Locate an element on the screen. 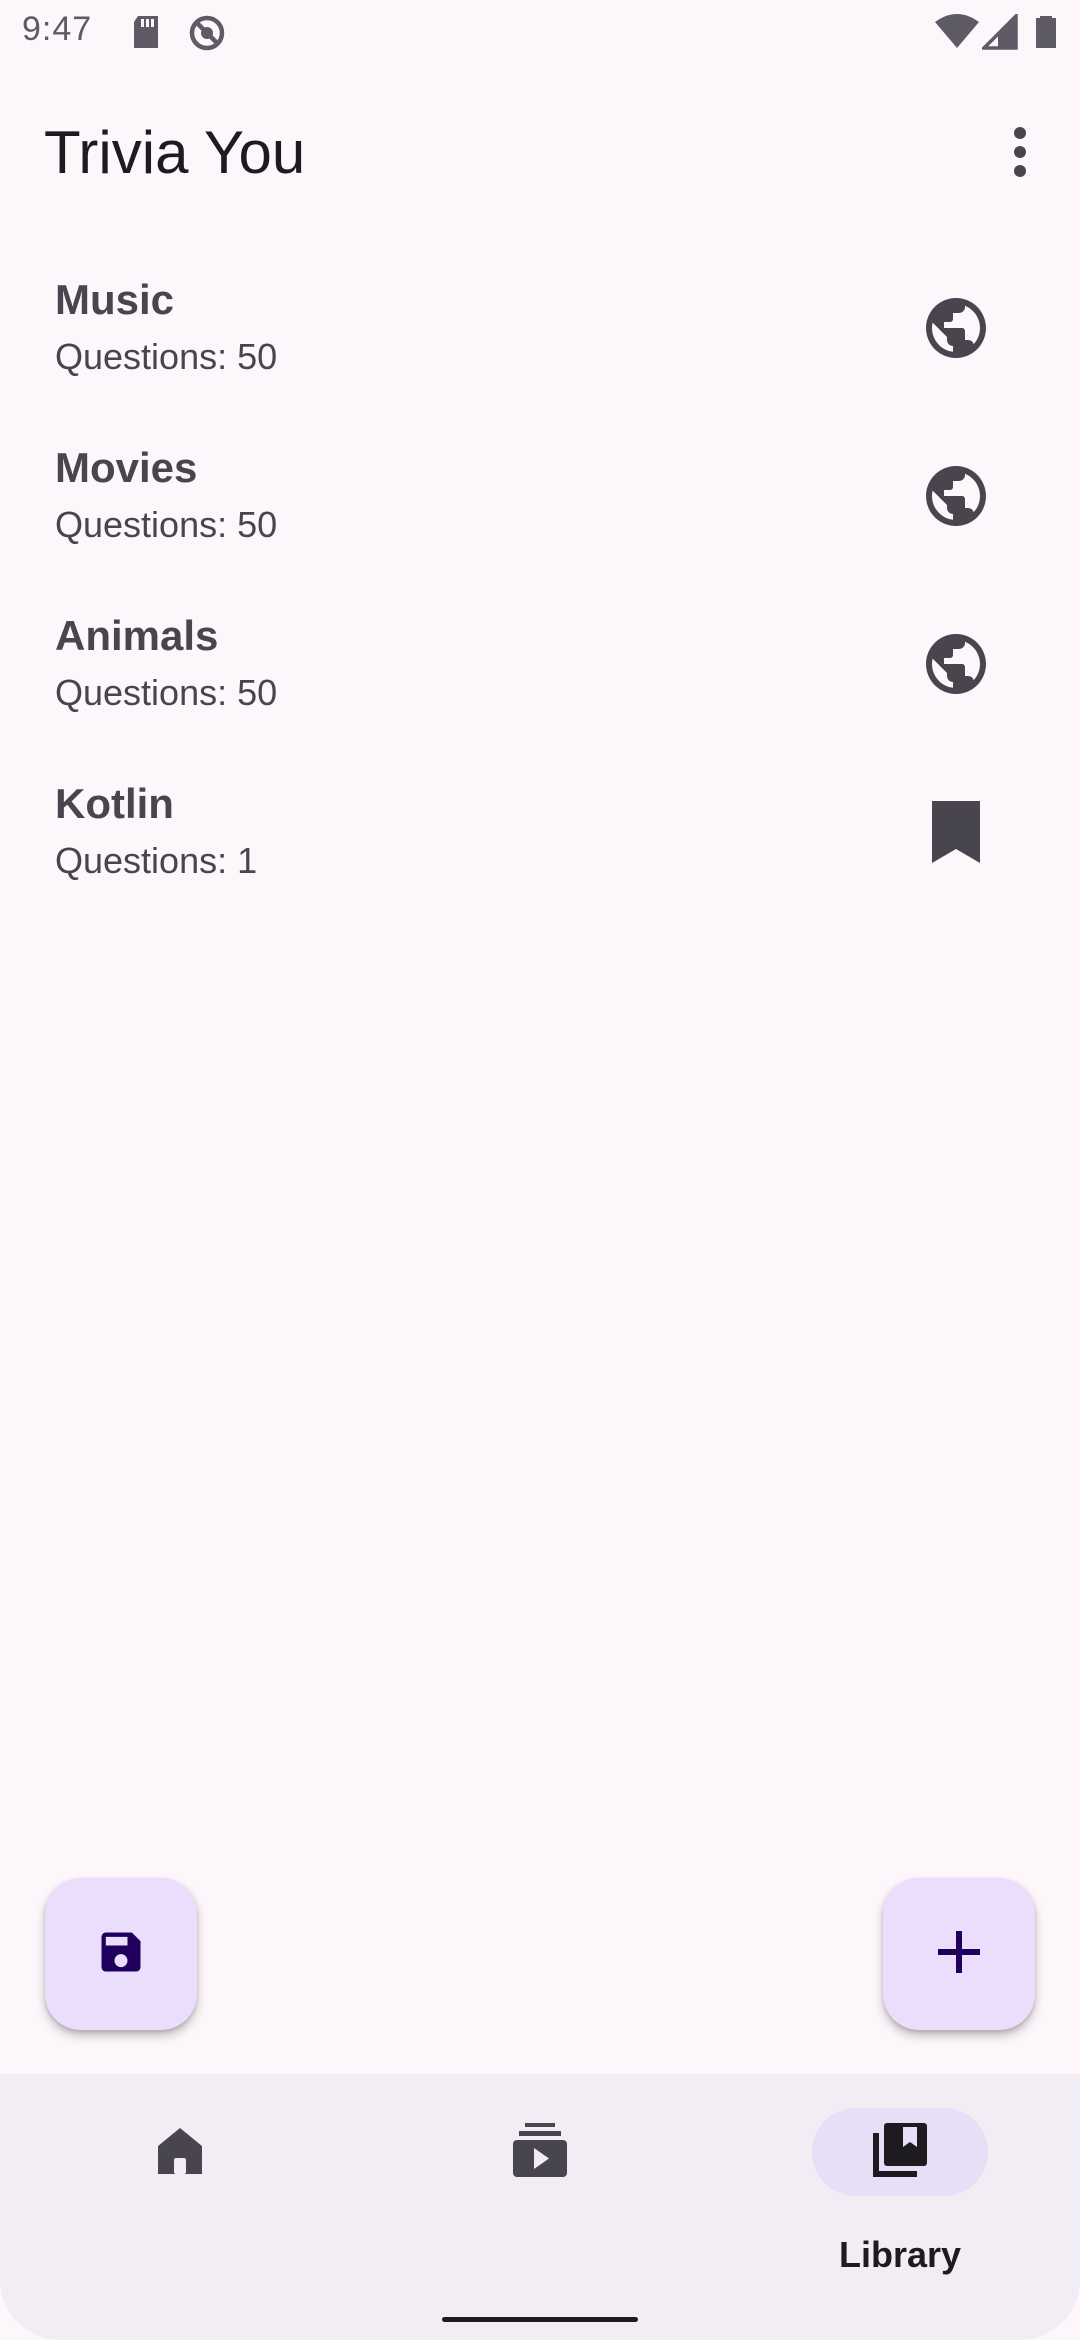  save-icon is located at coordinates (121, 1954).